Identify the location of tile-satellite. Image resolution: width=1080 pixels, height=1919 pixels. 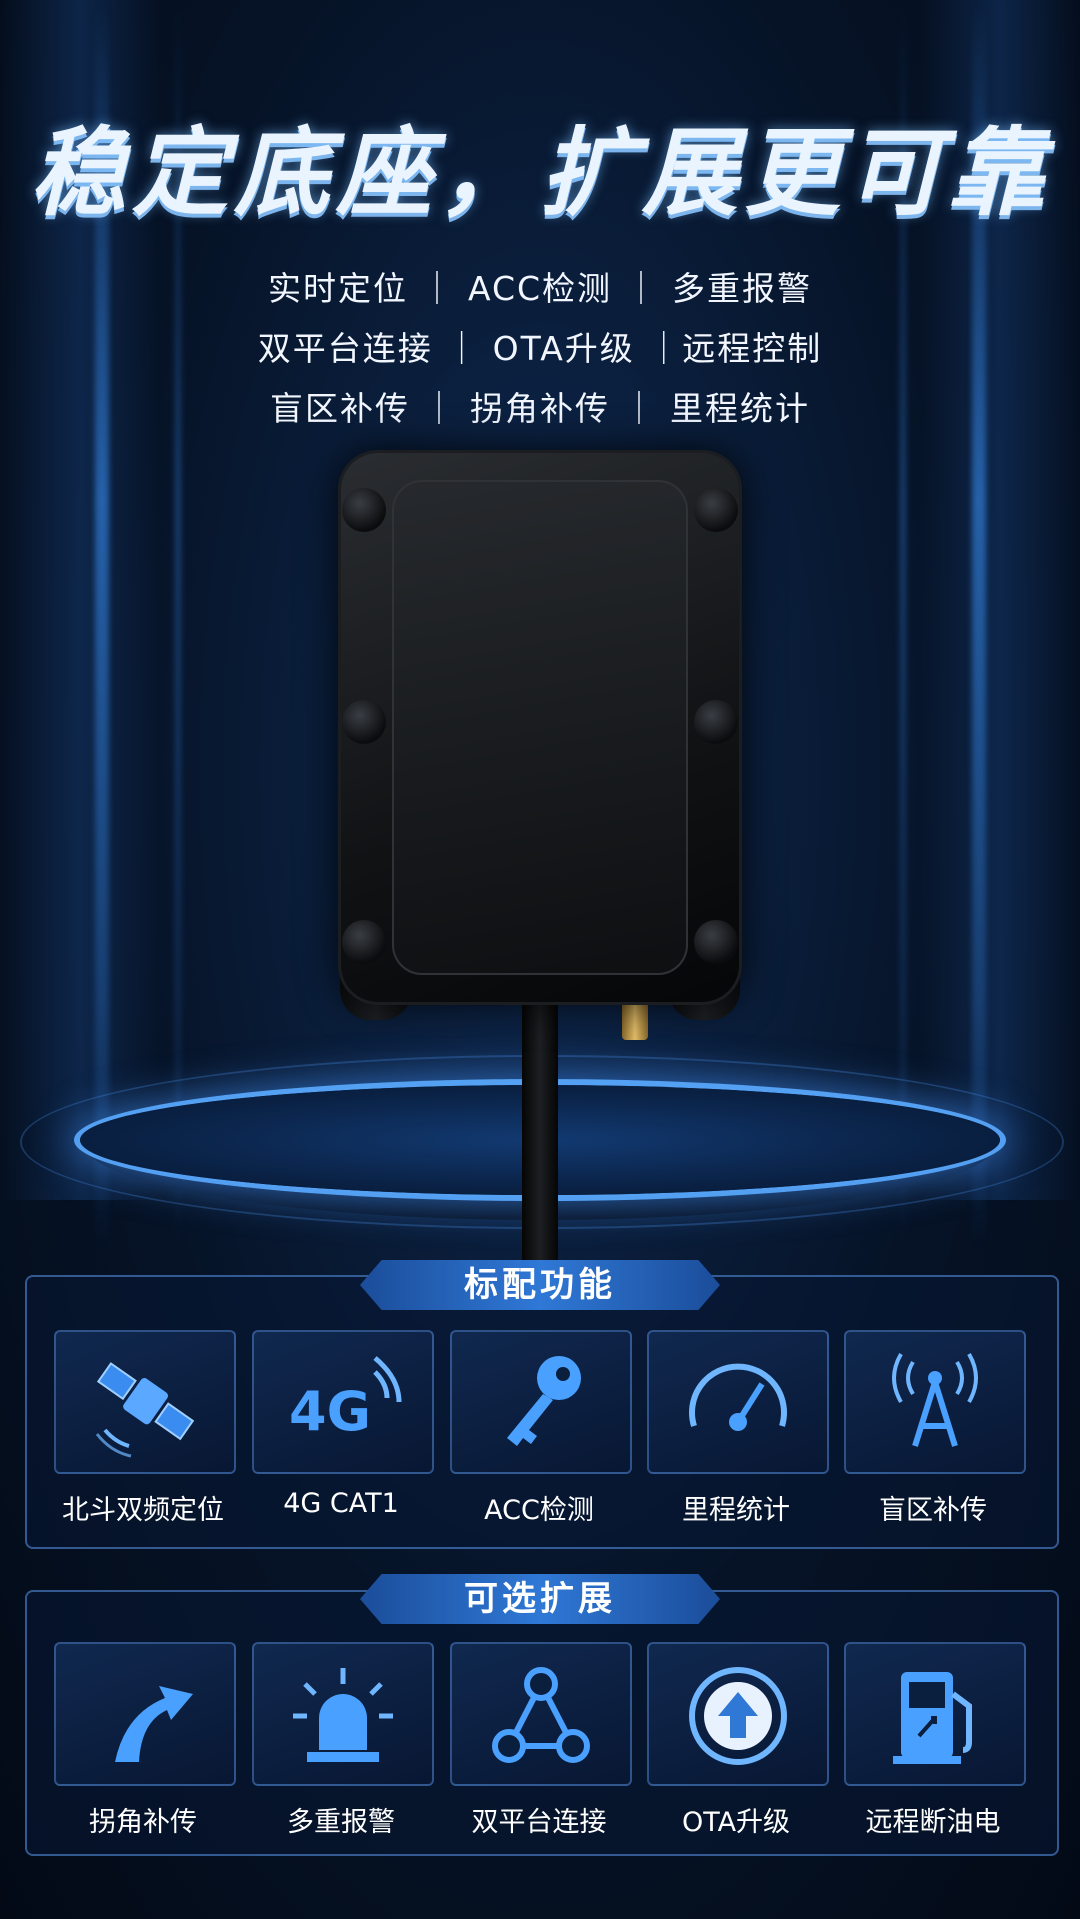
(145, 1402).